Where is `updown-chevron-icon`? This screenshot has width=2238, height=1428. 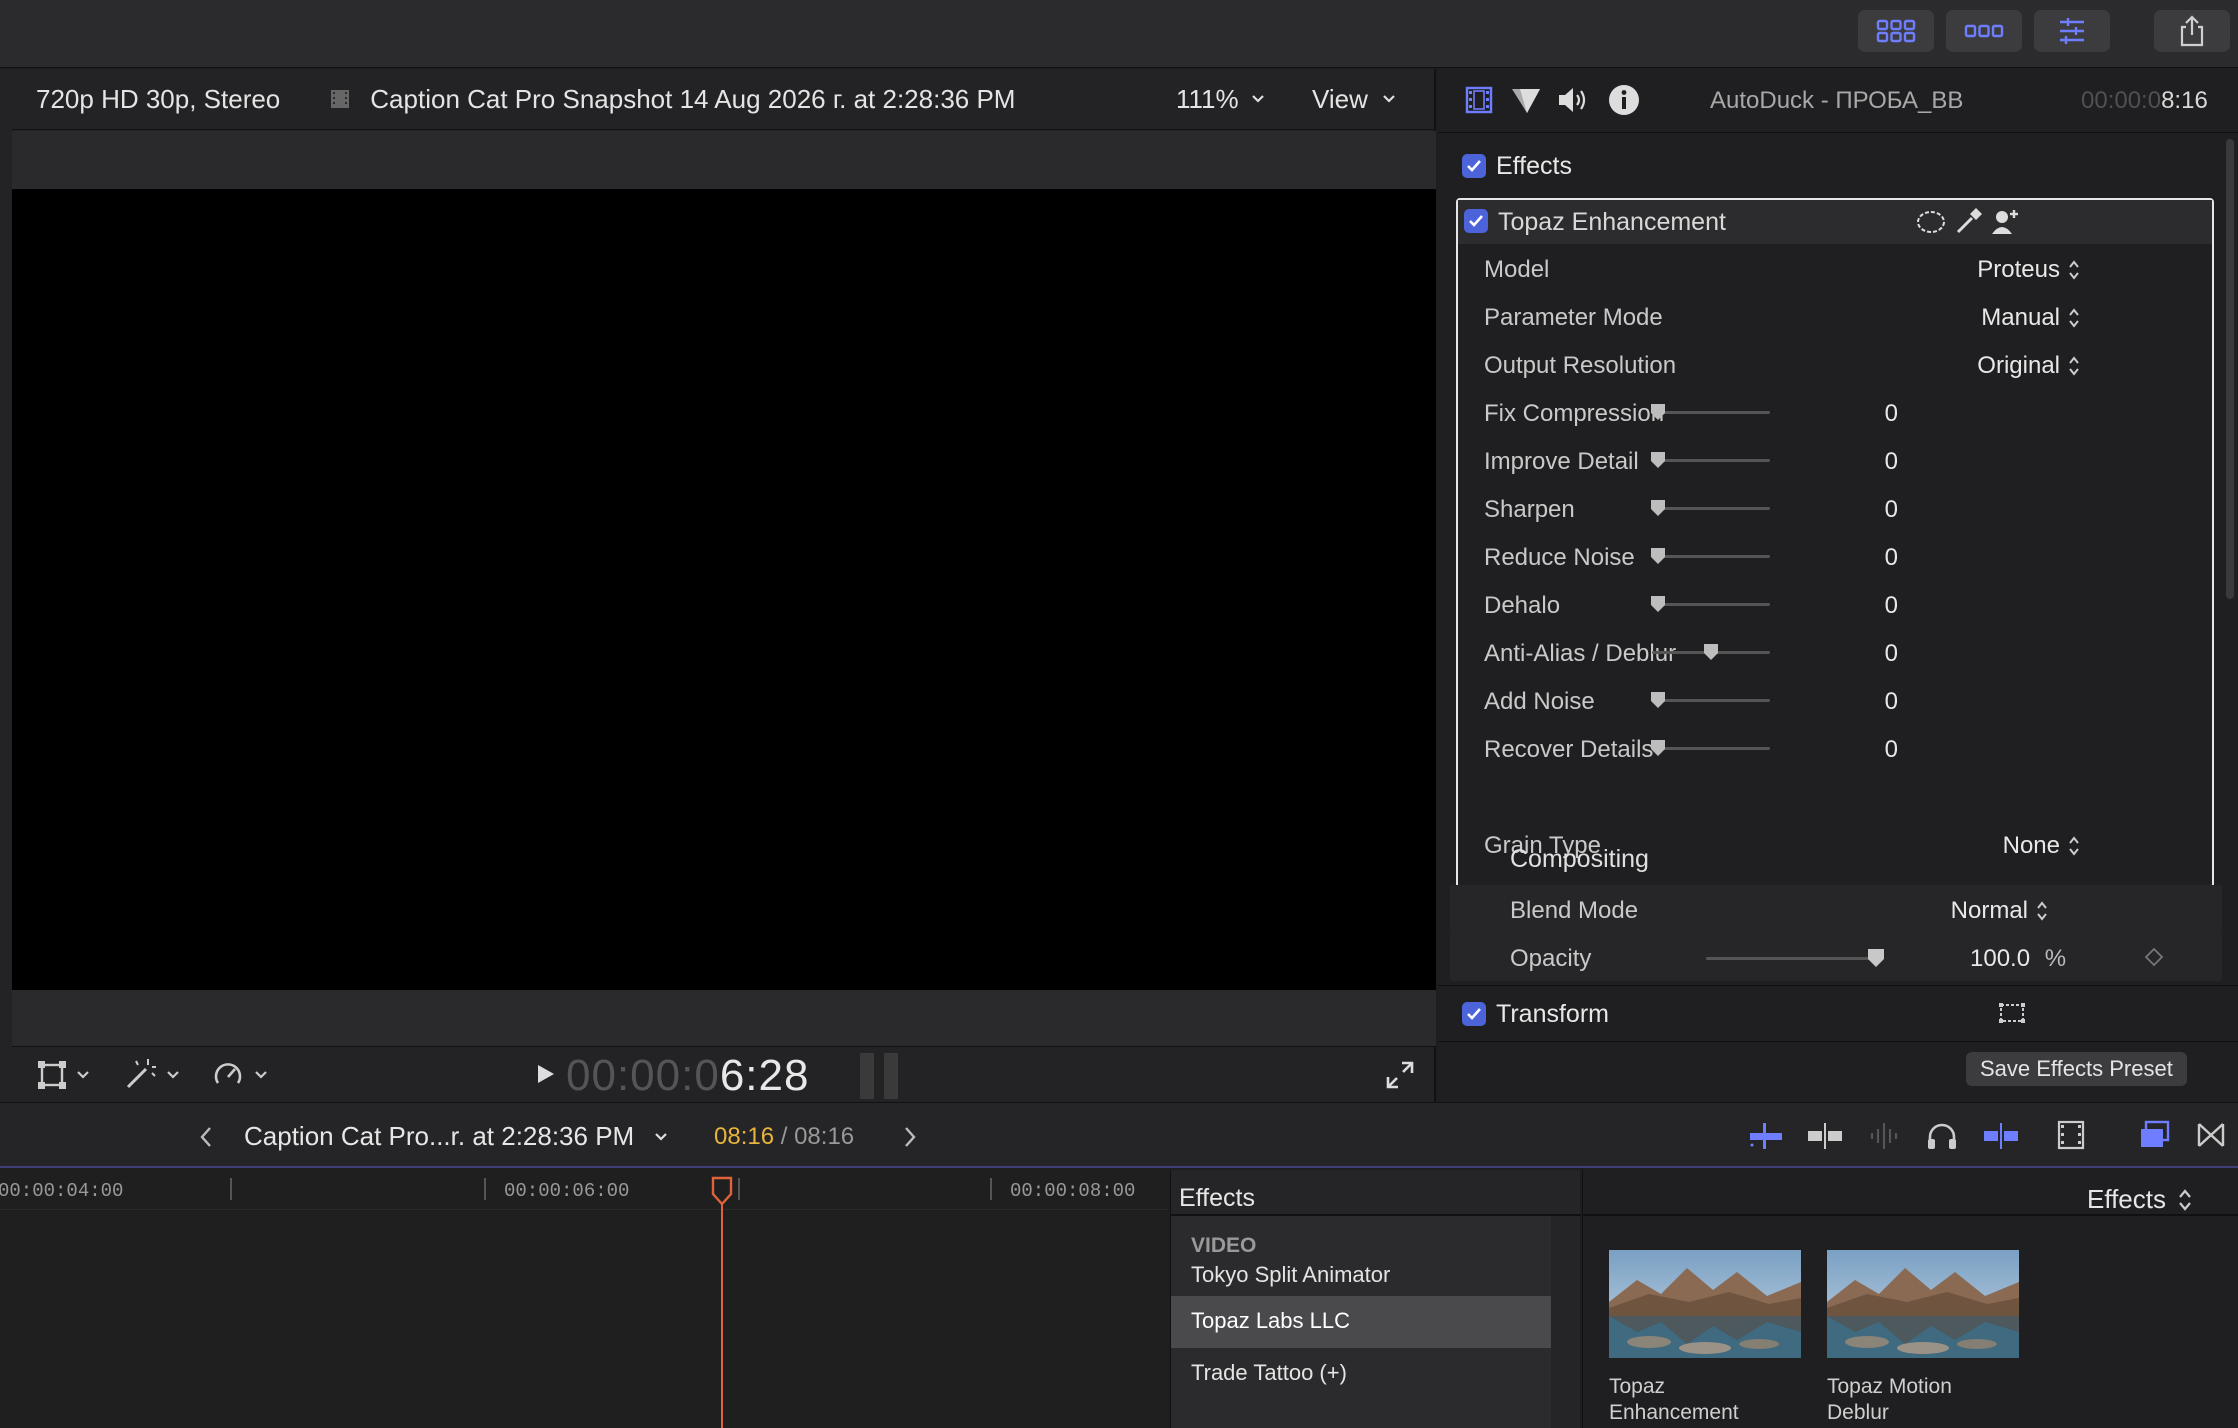 updown-chevron-icon is located at coordinates (2185, 1199).